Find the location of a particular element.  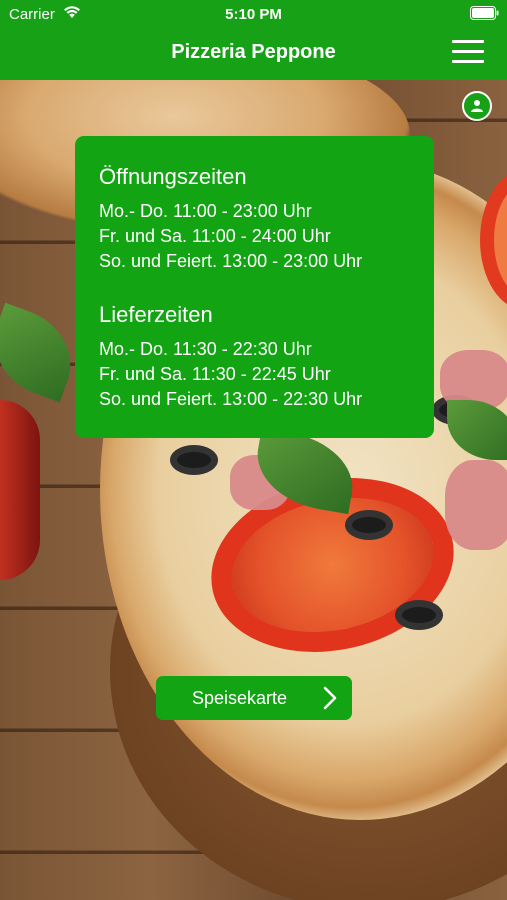

delivery-hours-line: Mo.- Do. 11:30 - 22:30 Uhr is located at coordinates (205, 349).